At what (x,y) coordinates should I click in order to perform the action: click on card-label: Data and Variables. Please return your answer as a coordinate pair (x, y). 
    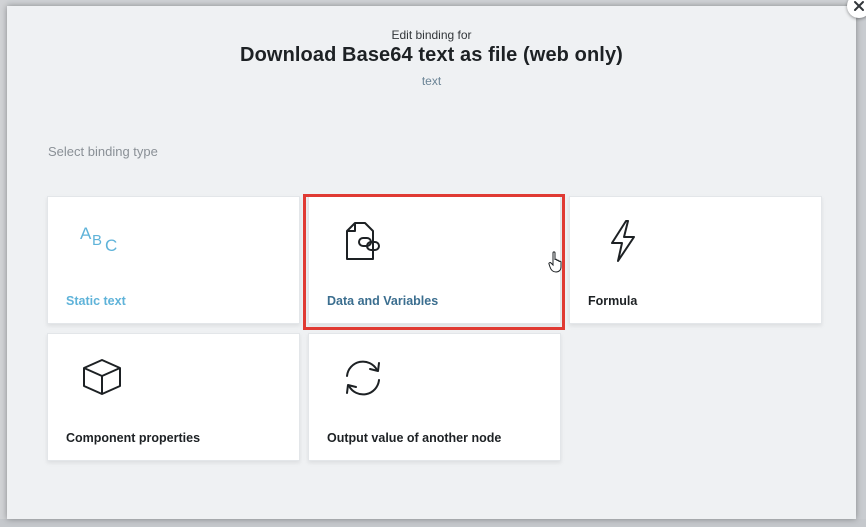
    Looking at the image, I should click on (383, 301).